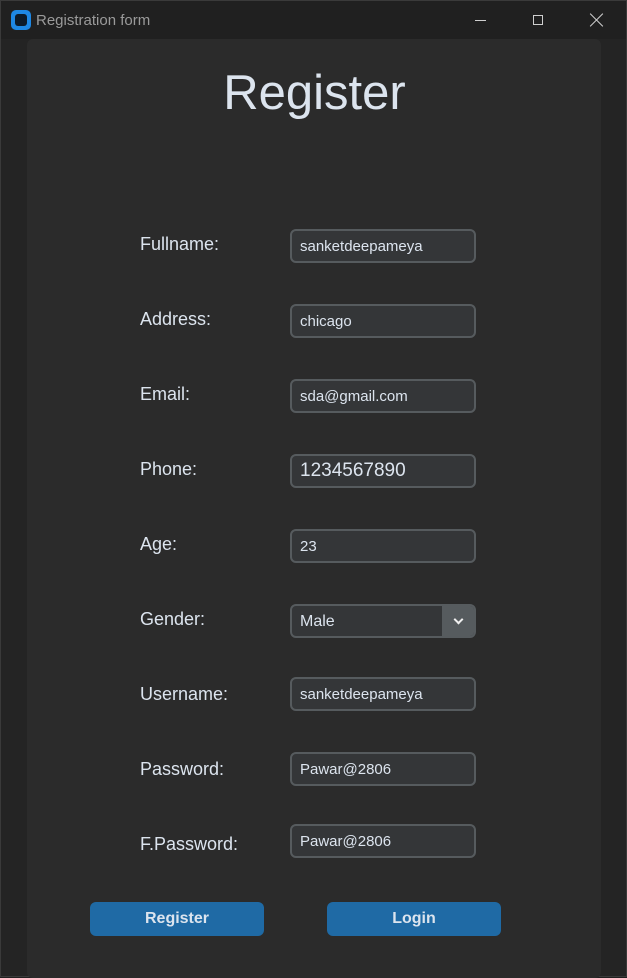 The height and width of the screenshot is (978, 627). Describe the element at coordinates (184, 694) in the screenshot. I see `username-label: Username:` at that location.